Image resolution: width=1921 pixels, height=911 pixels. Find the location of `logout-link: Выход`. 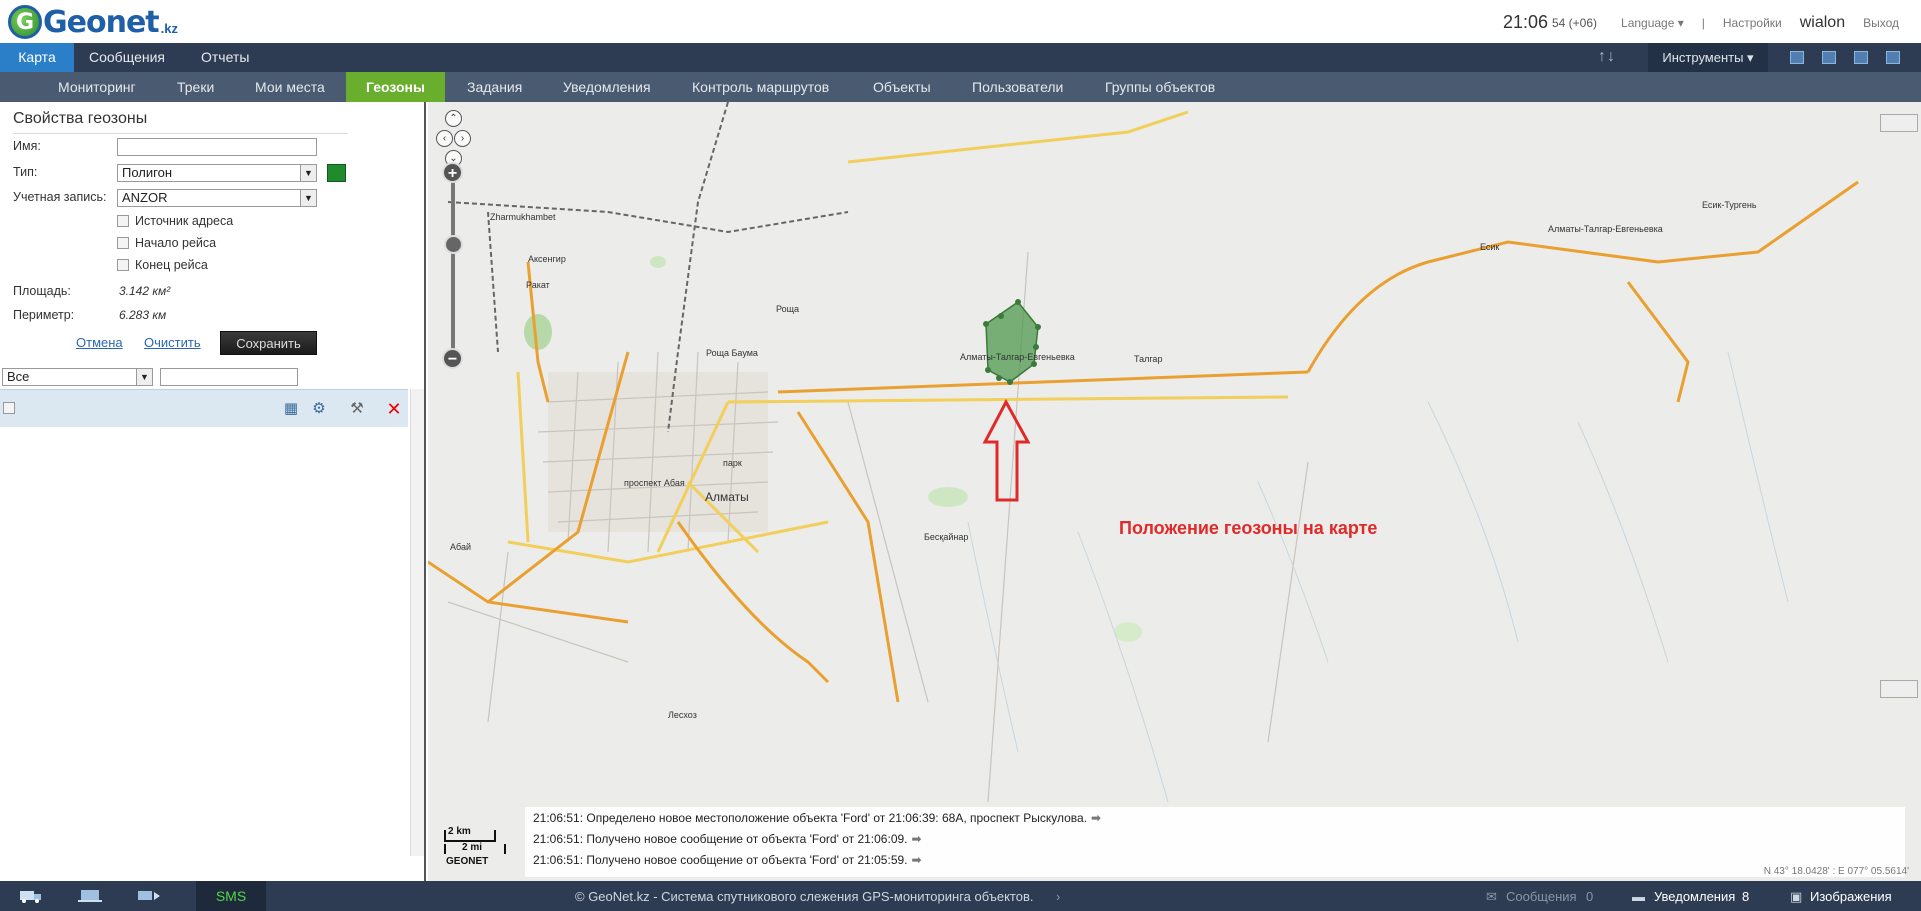

logout-link: Выход is located at coordinates (1881, 23).